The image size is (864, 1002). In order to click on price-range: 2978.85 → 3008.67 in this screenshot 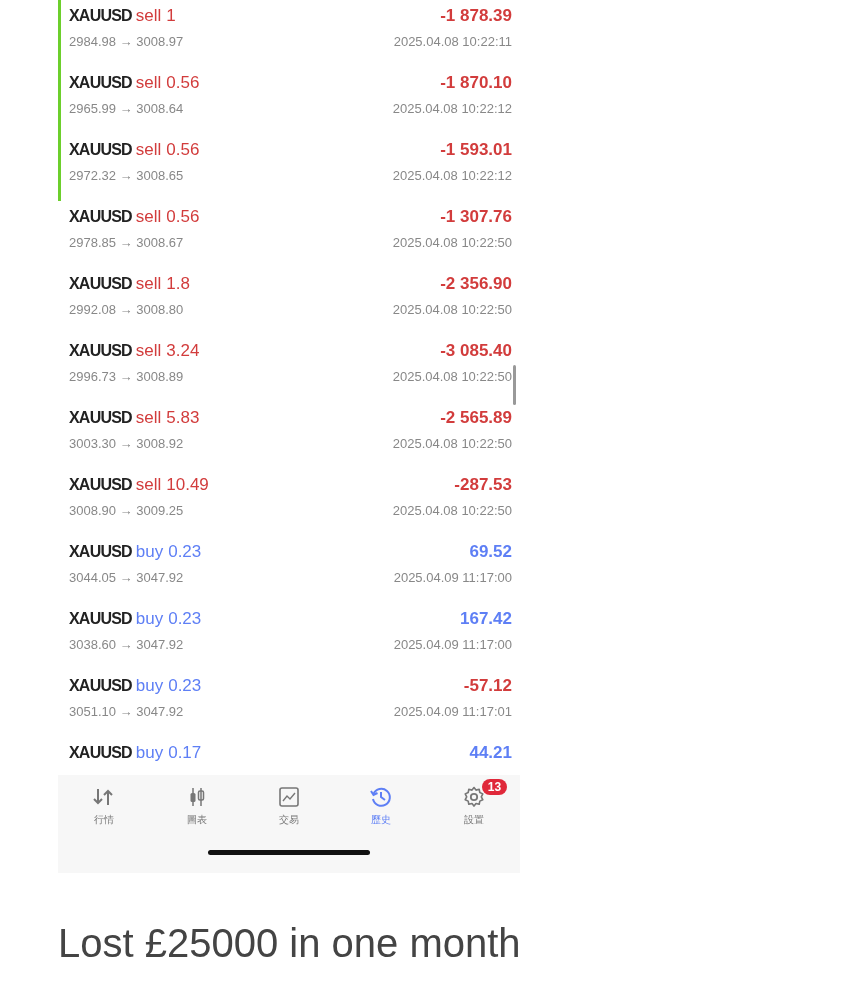, I will do `click(126, 242)`.